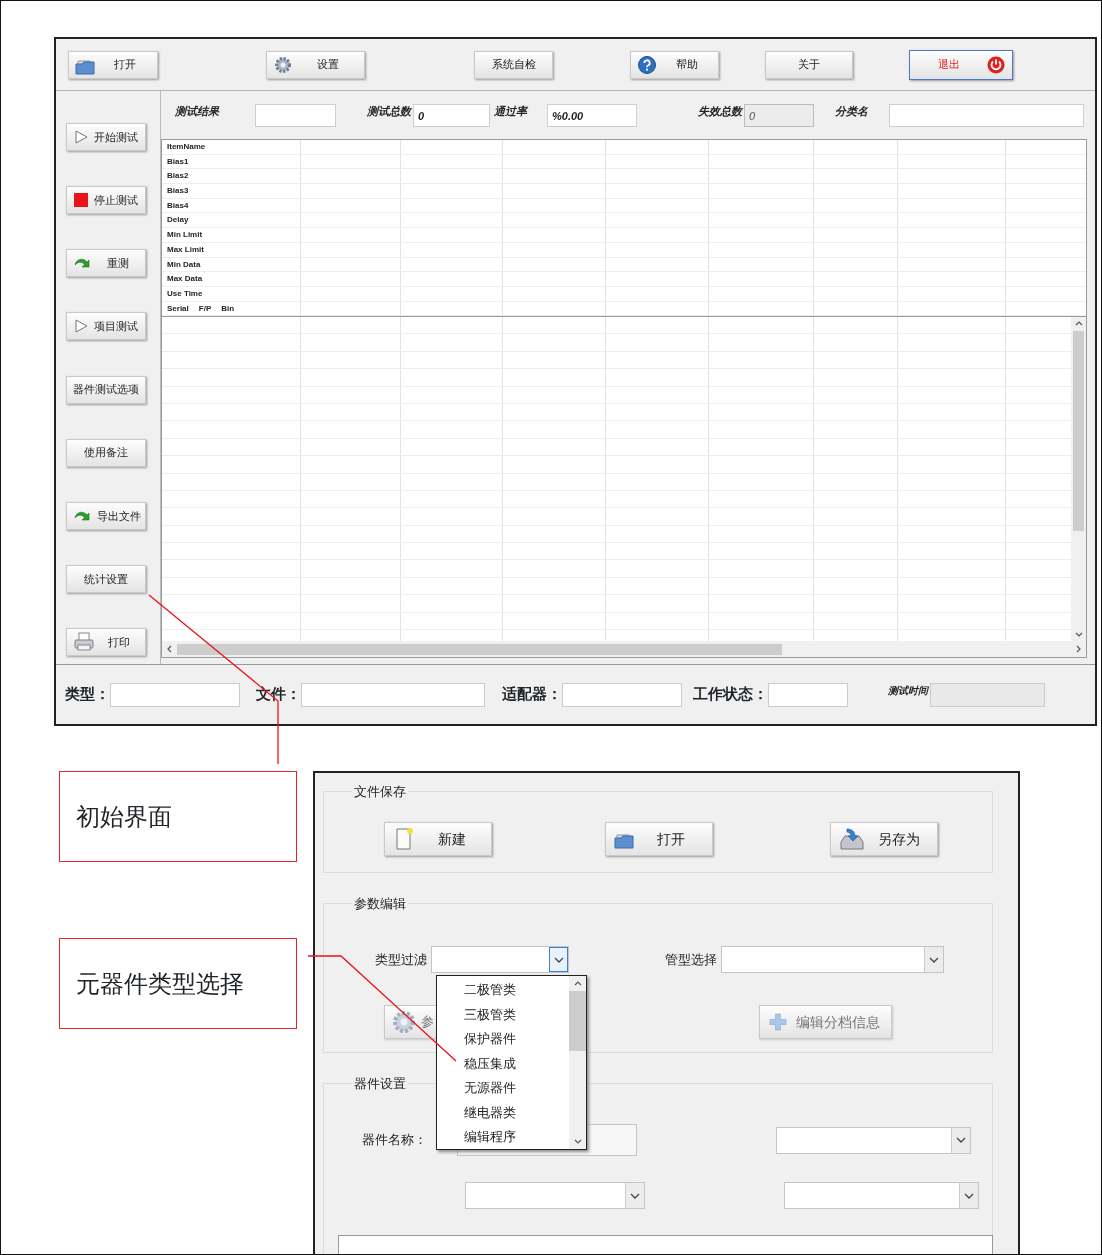 The width and height of the screenshot is (1102, 1255). I want to click on callout-text: 初始界面, so click(124, 816).